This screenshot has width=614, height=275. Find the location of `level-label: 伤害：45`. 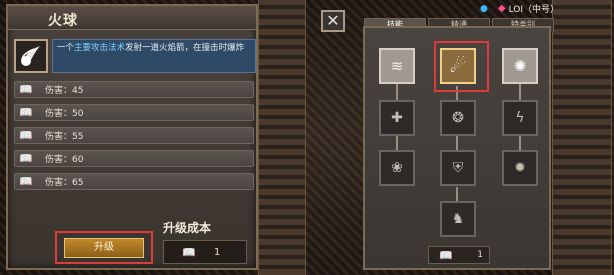

level-label: 伤害：45 is located at coordinates (64, 91).